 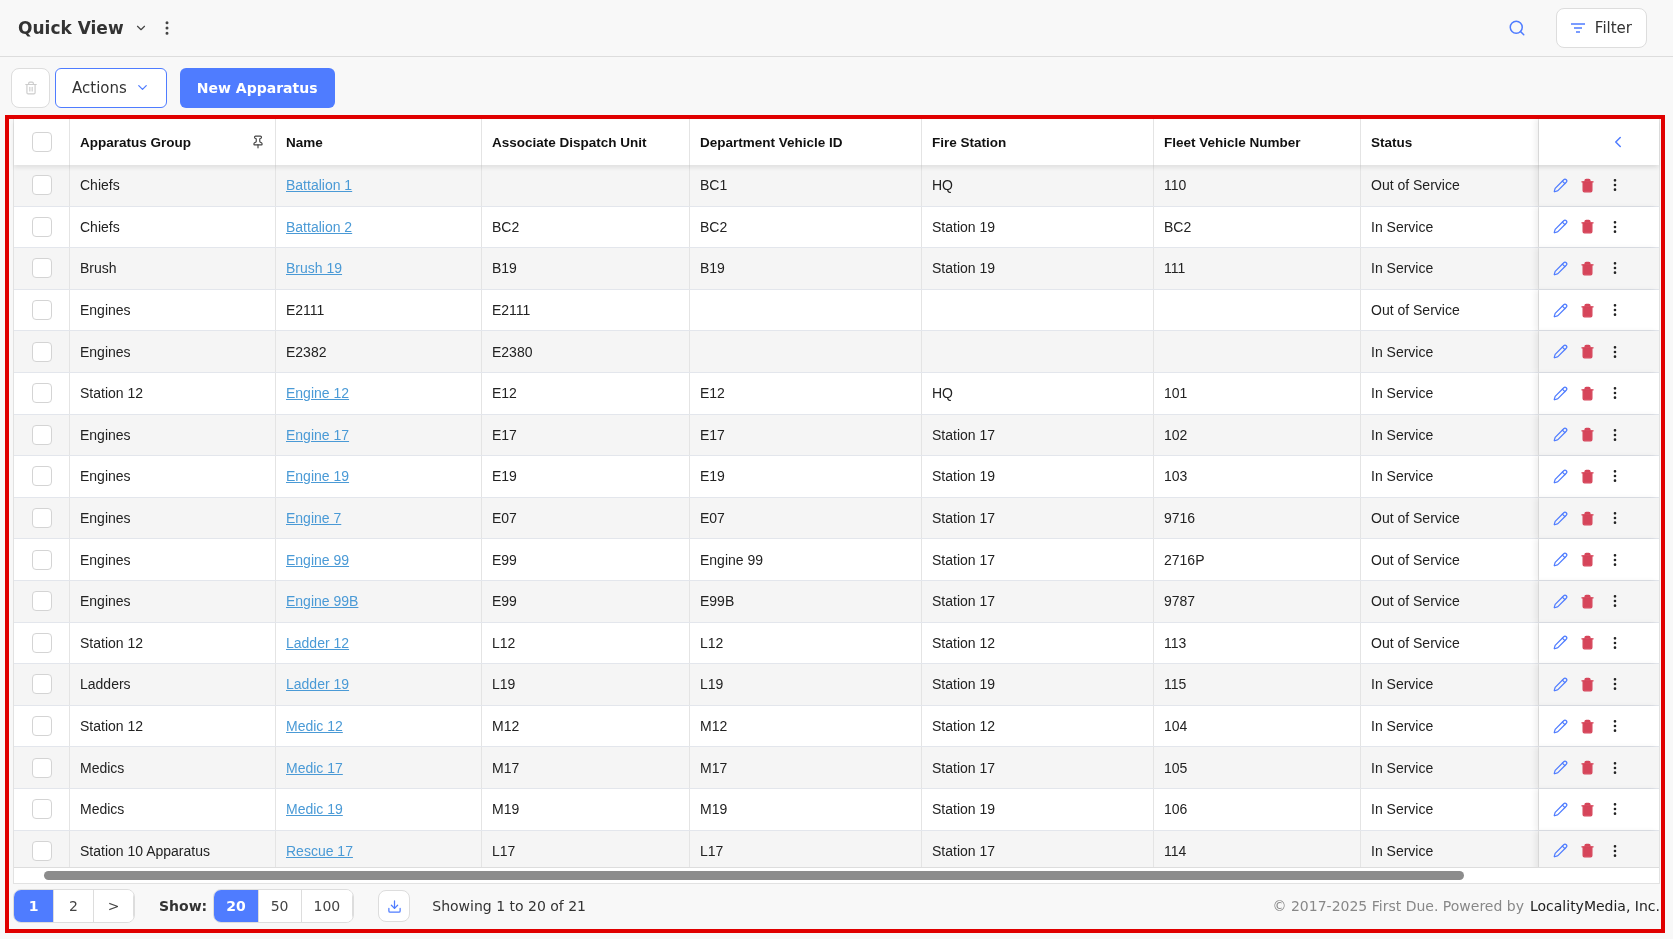 I want to click on apparatus-link: Brush 19, so click(x=314, y=268).